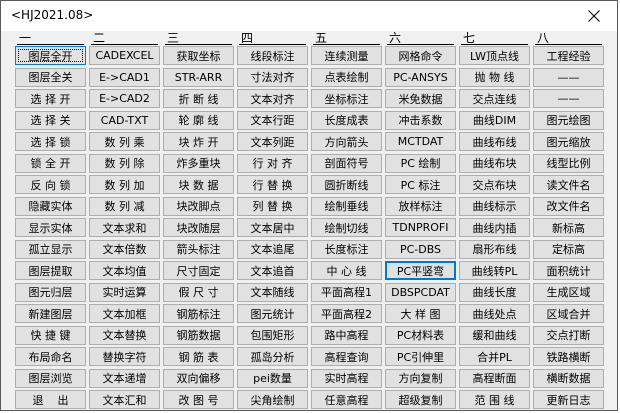  I want to click on command-button: 更新日志, so click(568, 399).